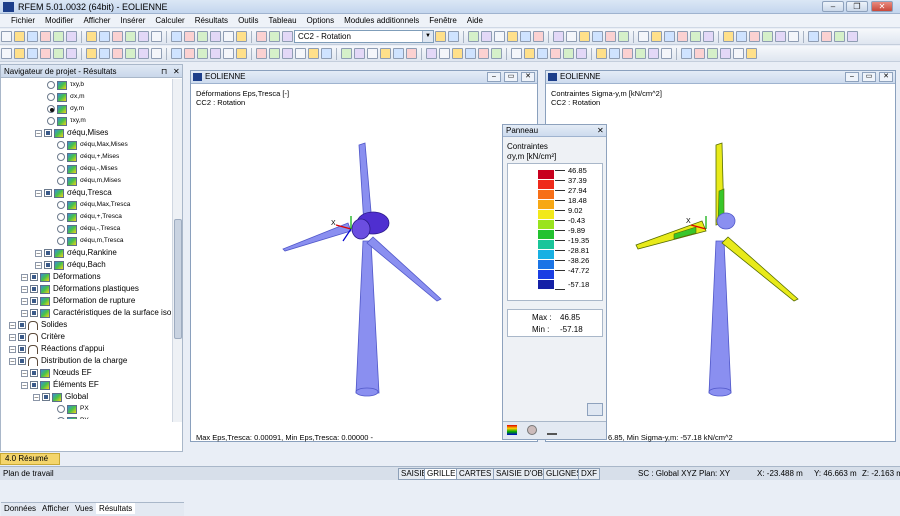 Image resolution: width=900 pixels, height=516 pixels. Describe the element at coordinates (475, 20) in the screenshot. I see `menu-item-11: Aide` at that location.